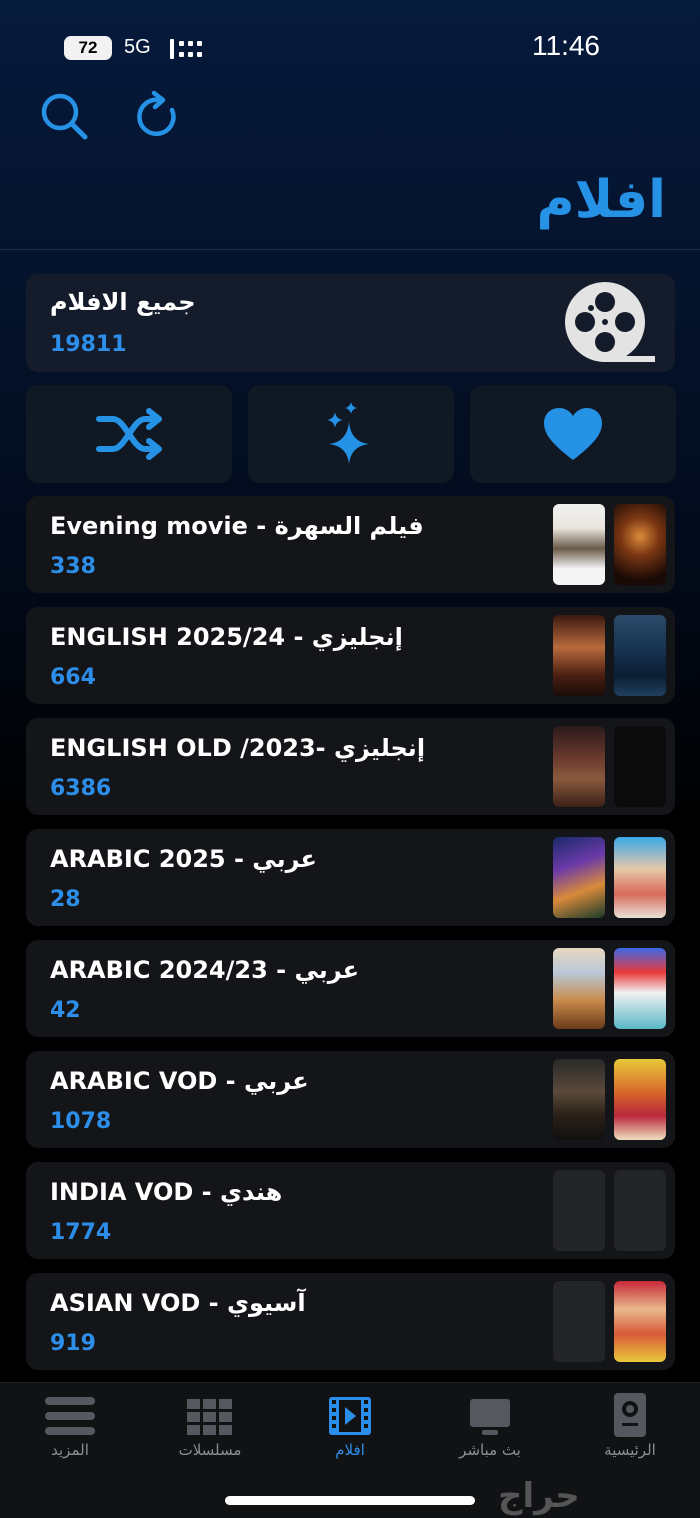  What do you see at coordinates (205, 970) in the screenshot?
I see `category-title: ARABIC 2024/23 - عربي` at bounding box center [205, 970].